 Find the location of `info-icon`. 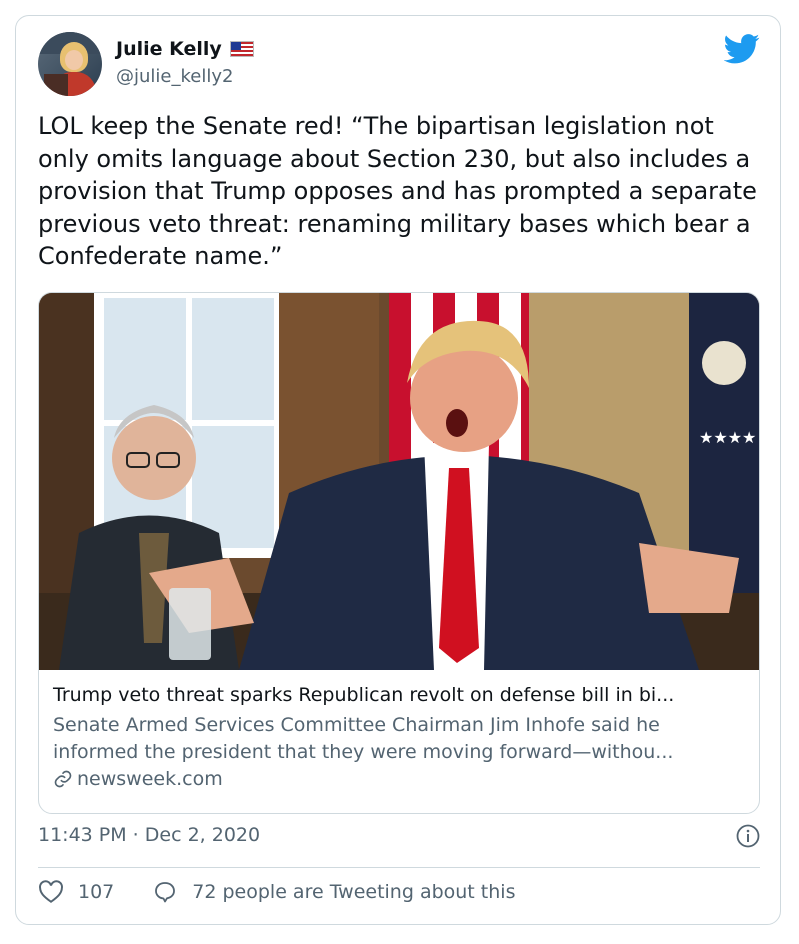

info-icon is located at coordinates (748, 836).